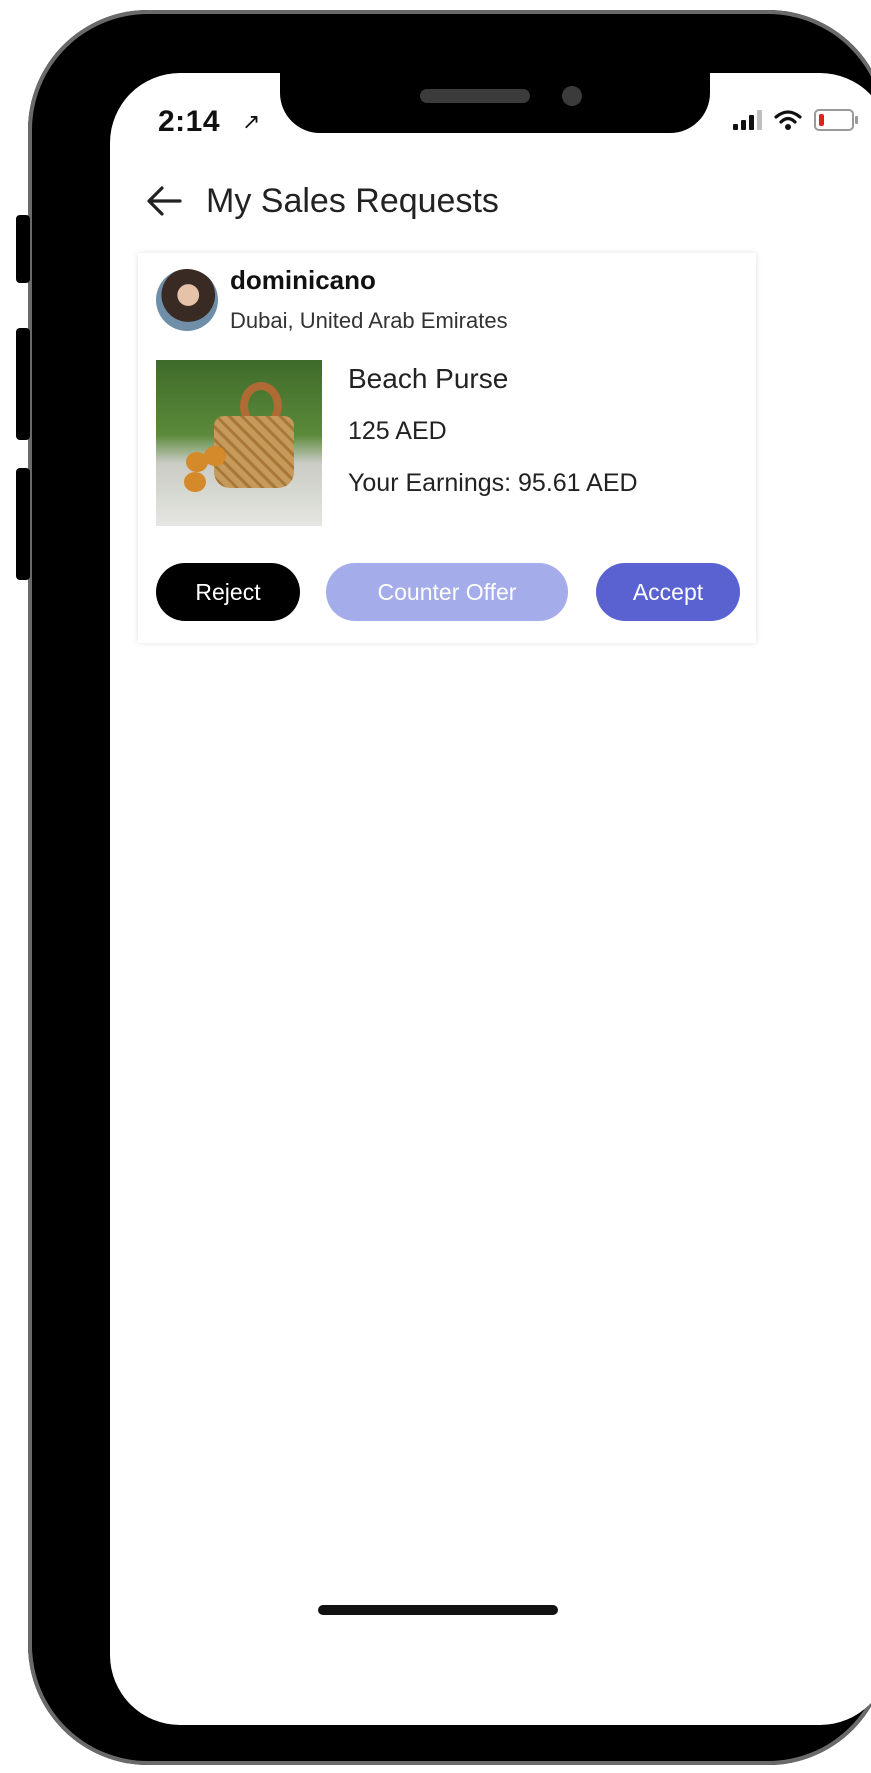 The height and width of the screenshot is (1773, 871). What do you see at coordinates (189, 121) in the screenshot?
I see `status-time: 2:14` at bounding box center [189, 121].